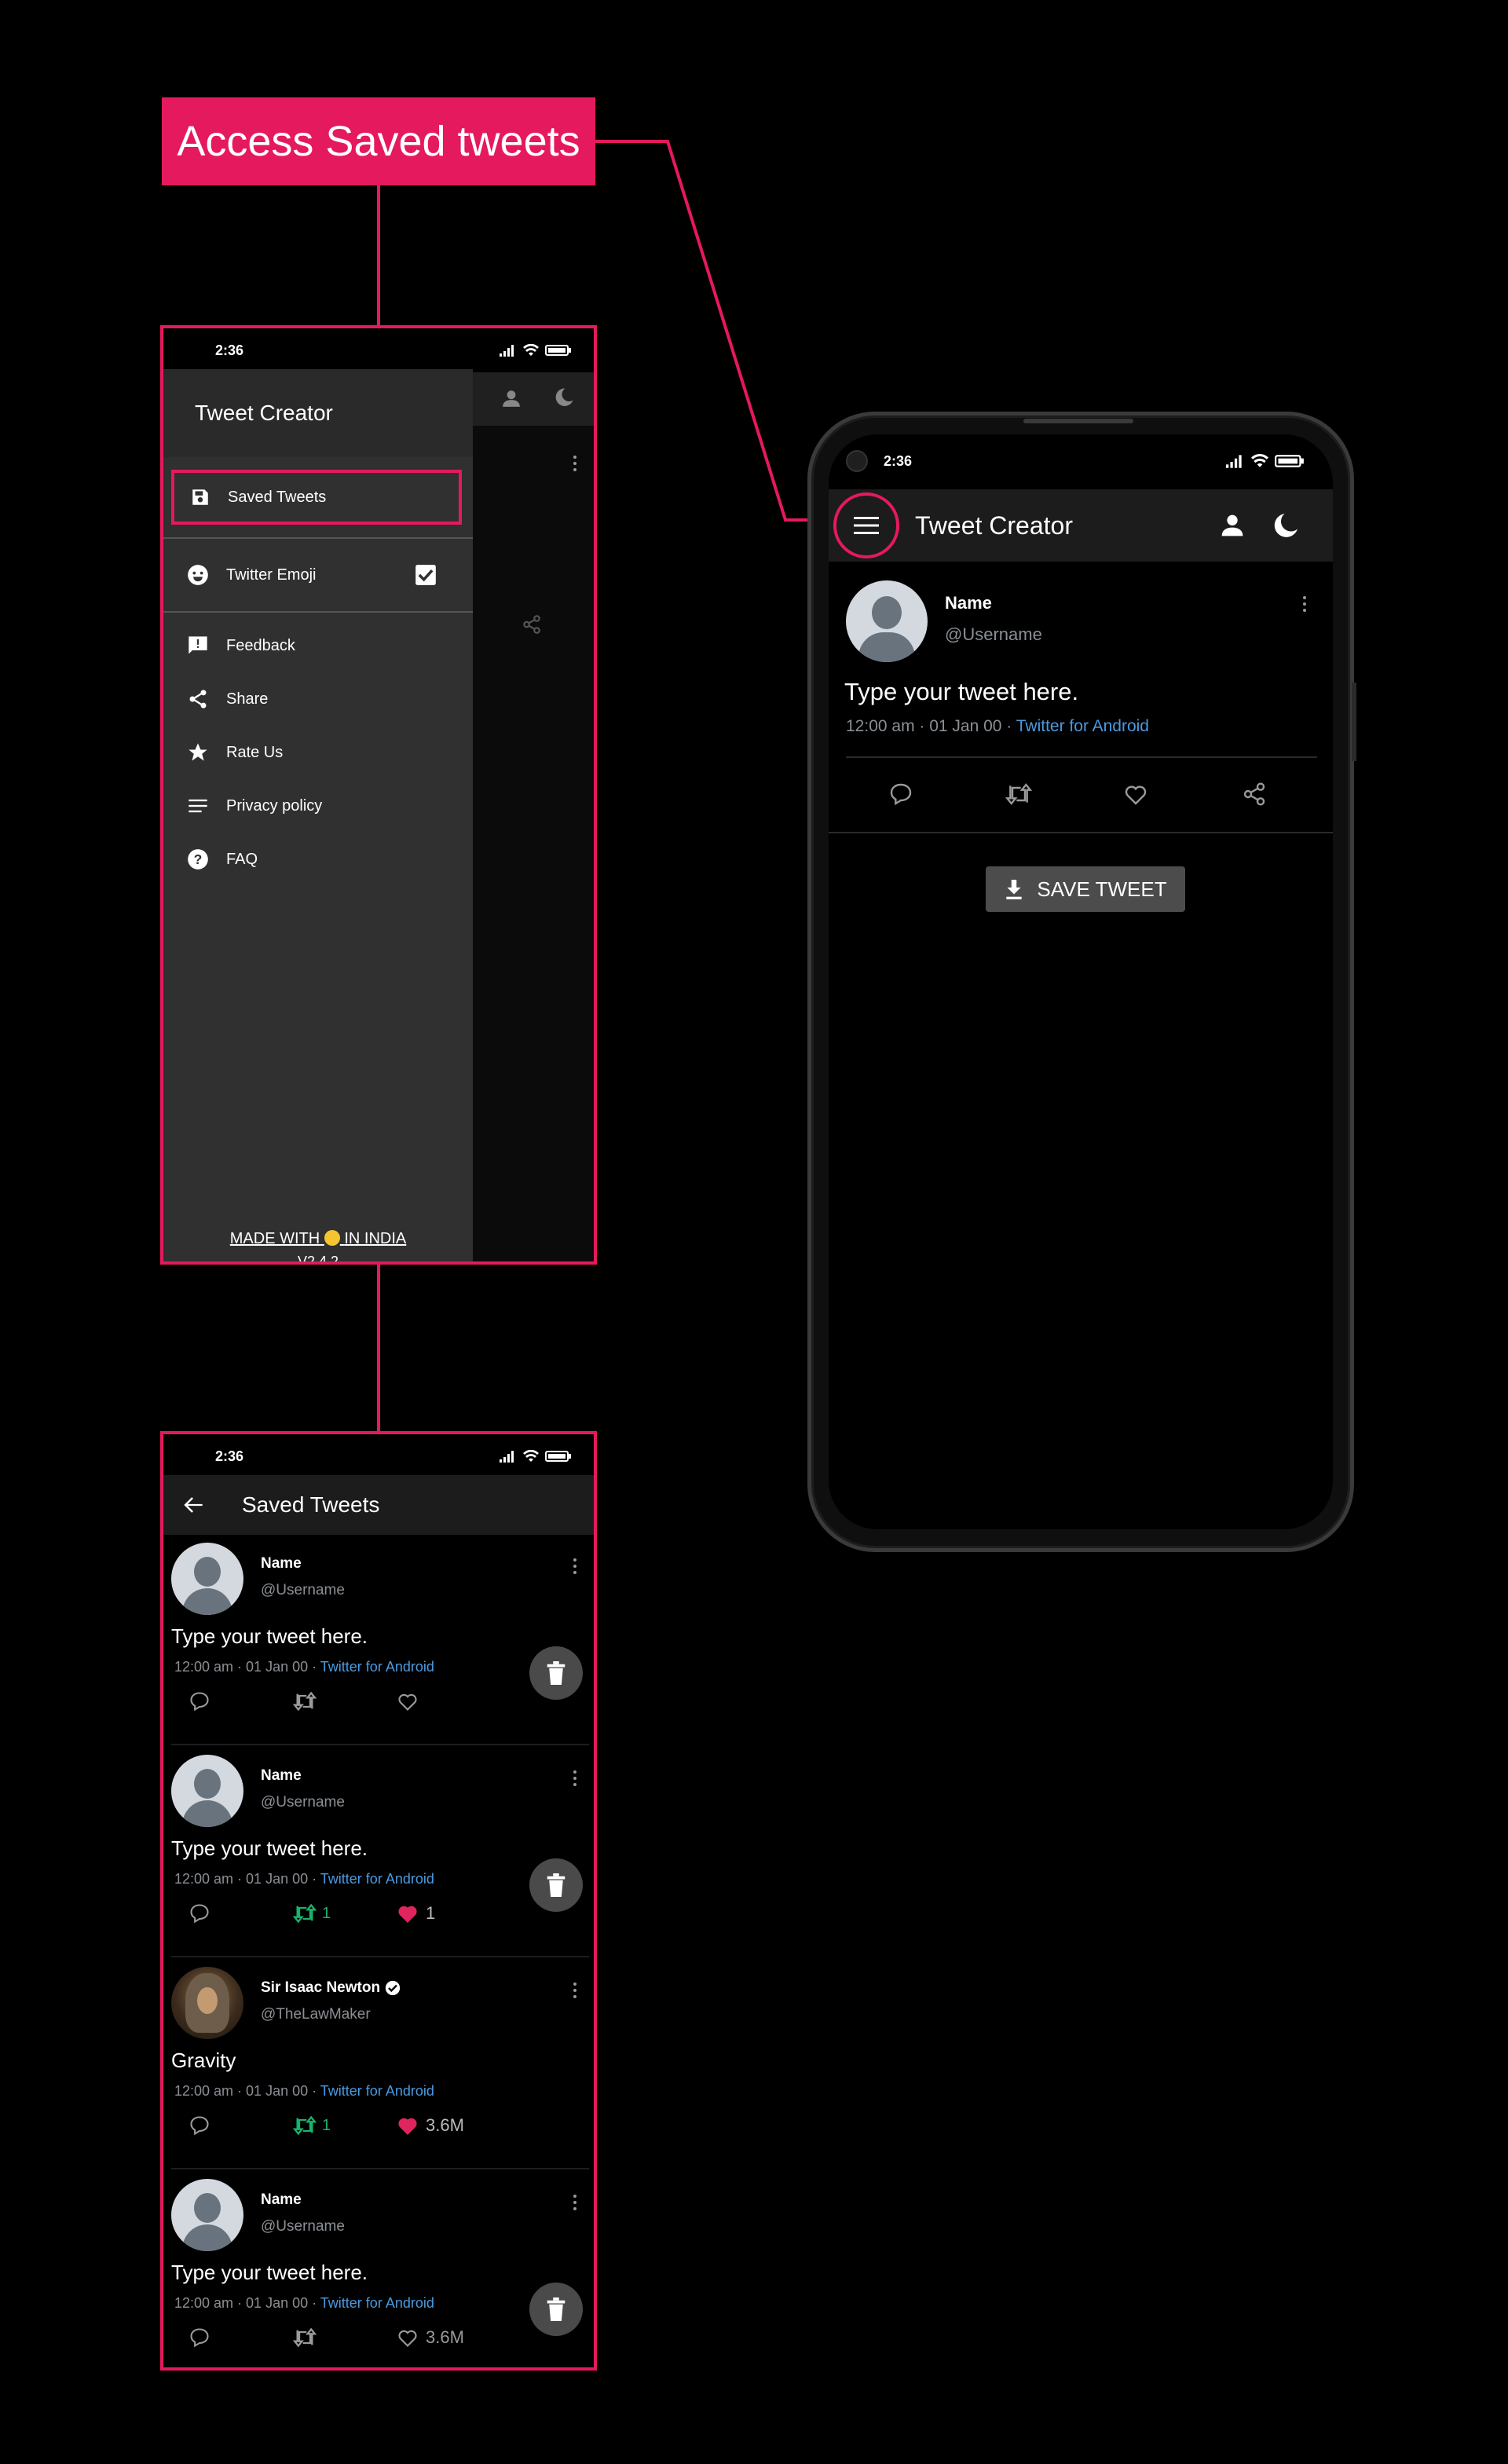  I want to click on drawer-item-twitter-emoji: Twitter Emoji, so click(318, 575).